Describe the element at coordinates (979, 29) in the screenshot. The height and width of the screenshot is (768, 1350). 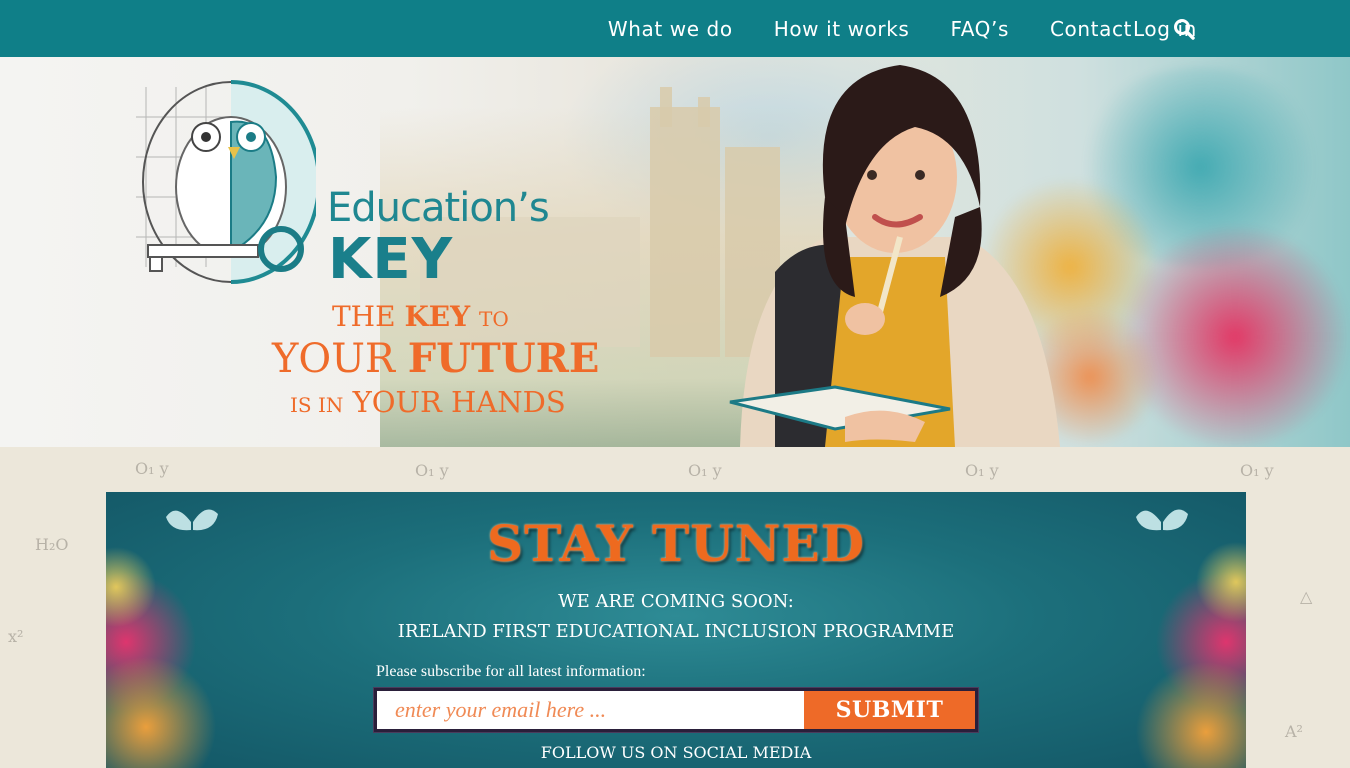
I see `nav-faqs: FAQ’s` at that location.